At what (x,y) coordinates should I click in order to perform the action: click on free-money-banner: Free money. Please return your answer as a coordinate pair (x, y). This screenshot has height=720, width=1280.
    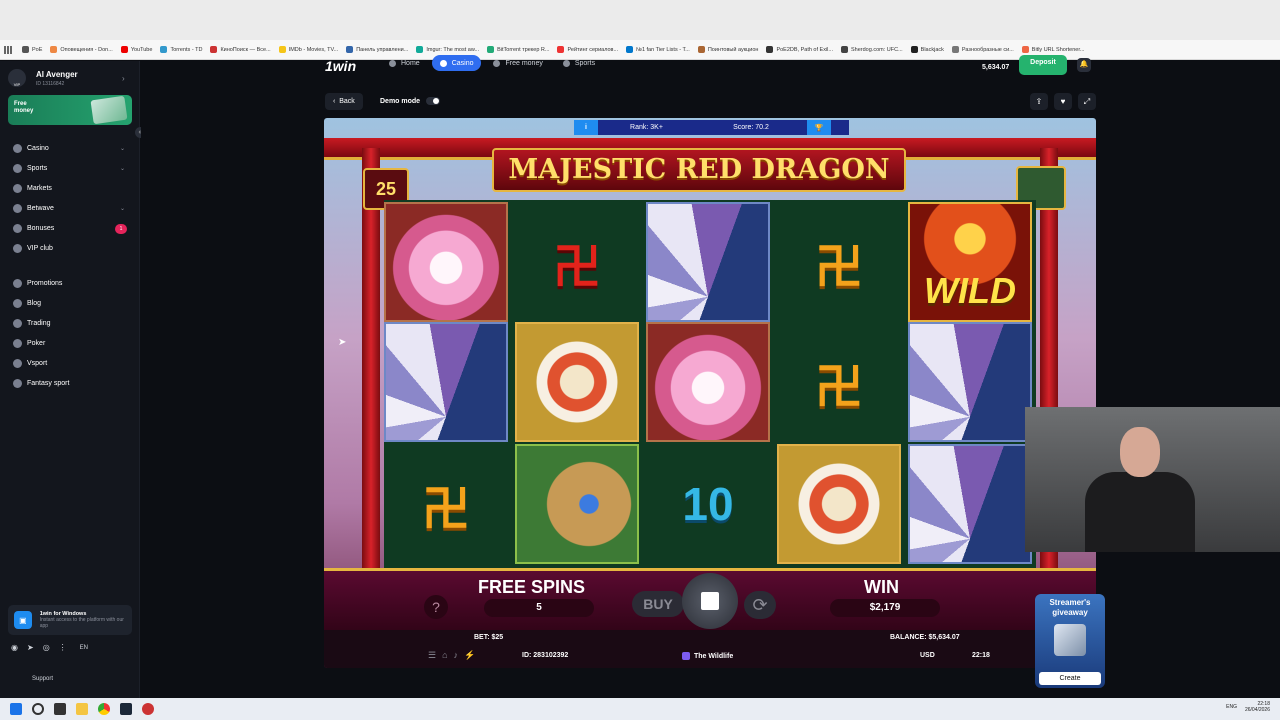
    Looking at the image, I should click on (70, 110).